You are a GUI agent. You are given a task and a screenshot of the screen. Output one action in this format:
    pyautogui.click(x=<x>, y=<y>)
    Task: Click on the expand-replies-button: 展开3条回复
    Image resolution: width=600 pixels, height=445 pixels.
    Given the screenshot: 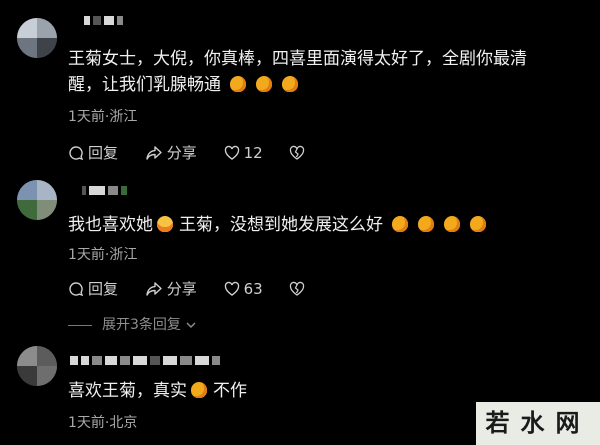 What is the action you would take?
    pyautogui.click(x=132, y=324)
    